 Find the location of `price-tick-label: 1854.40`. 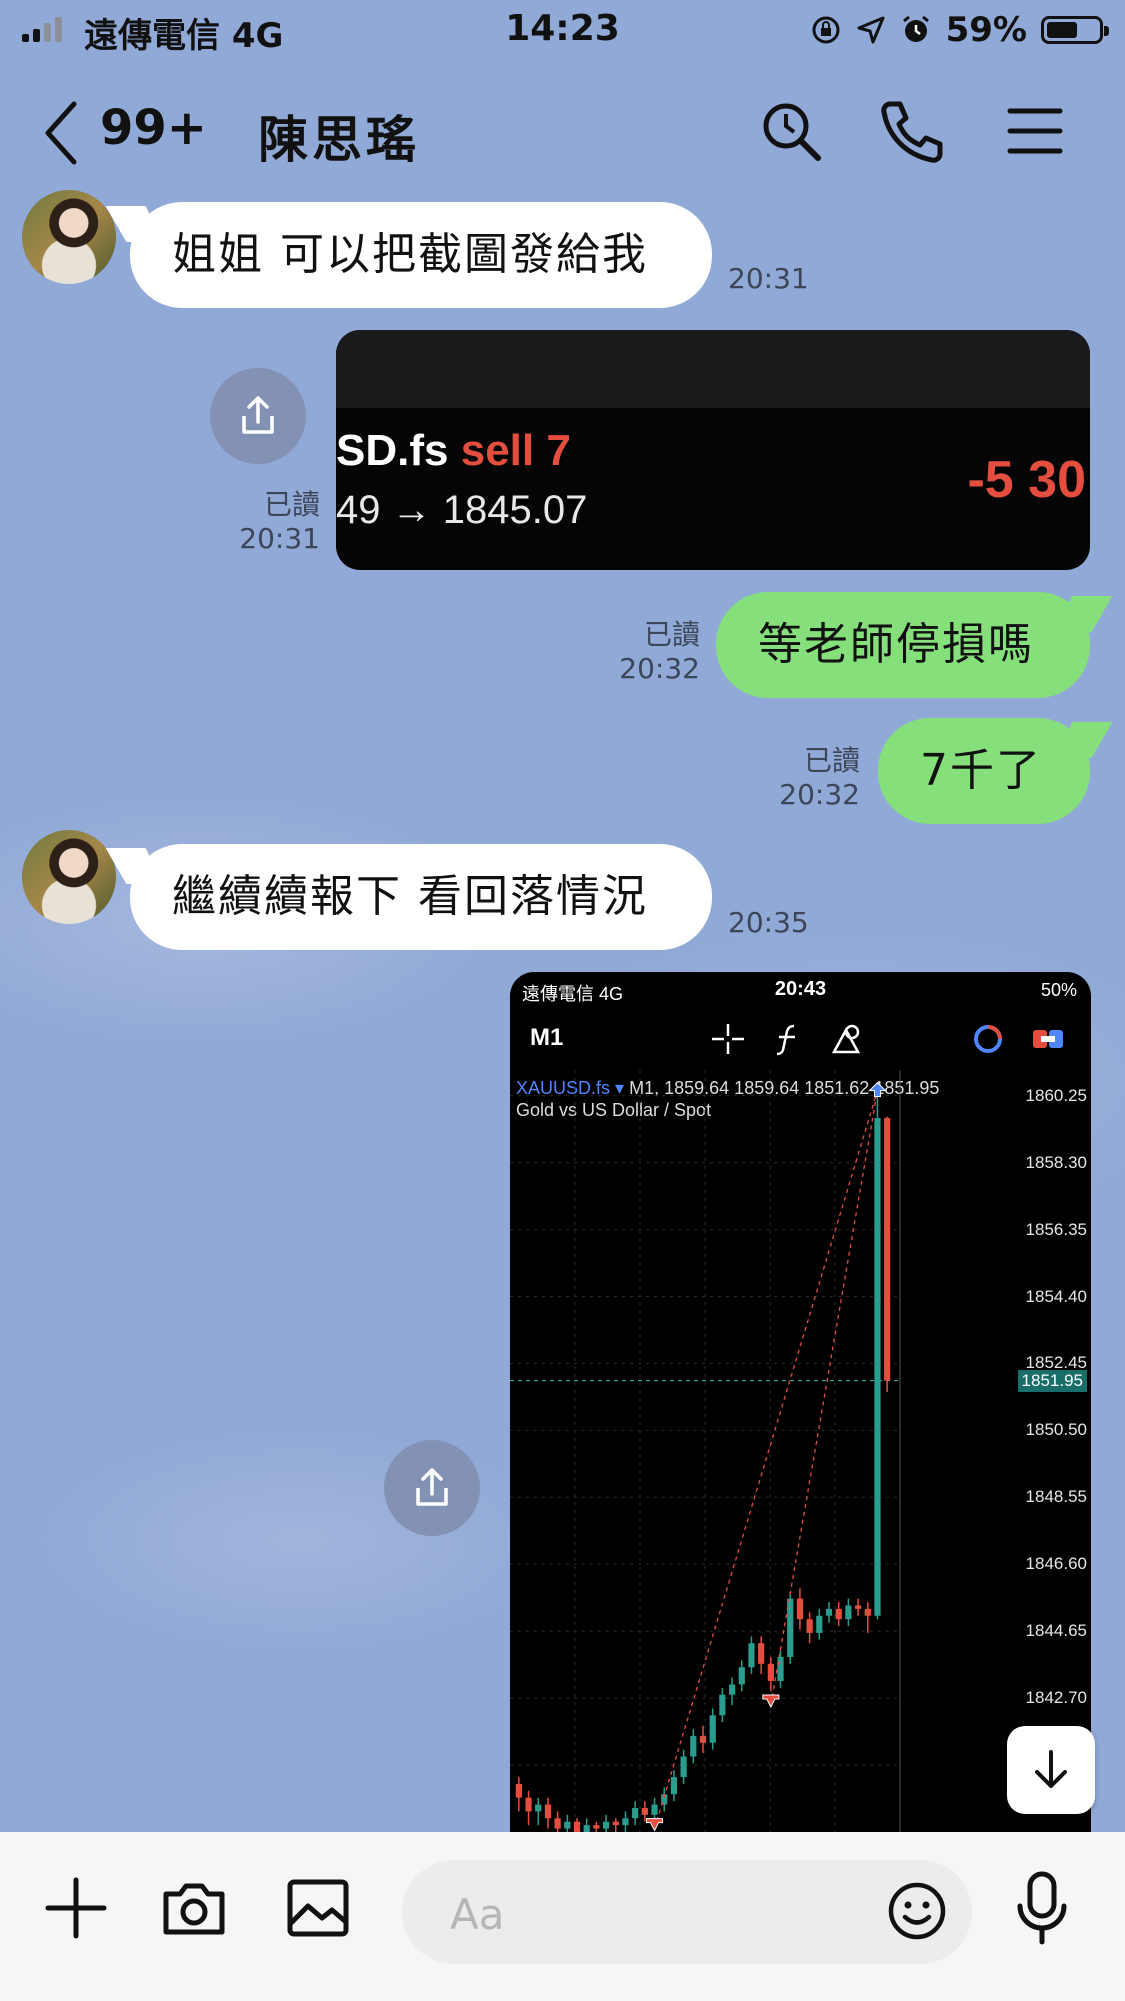

price-tick-label: 1854.40 is located at coordinates (1056, 1296).